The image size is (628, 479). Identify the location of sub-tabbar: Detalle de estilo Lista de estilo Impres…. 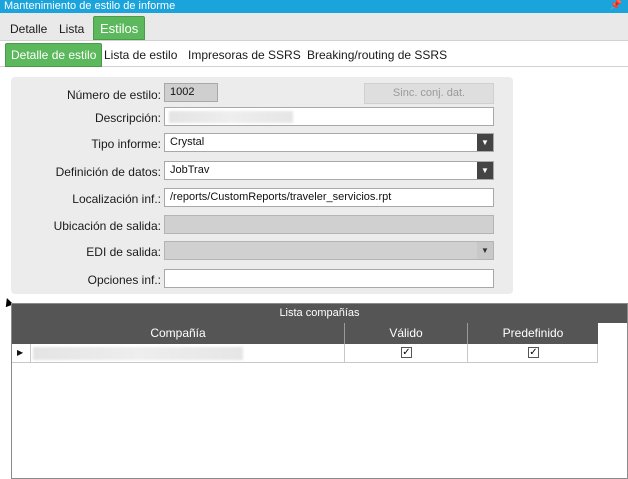
(314, 54).